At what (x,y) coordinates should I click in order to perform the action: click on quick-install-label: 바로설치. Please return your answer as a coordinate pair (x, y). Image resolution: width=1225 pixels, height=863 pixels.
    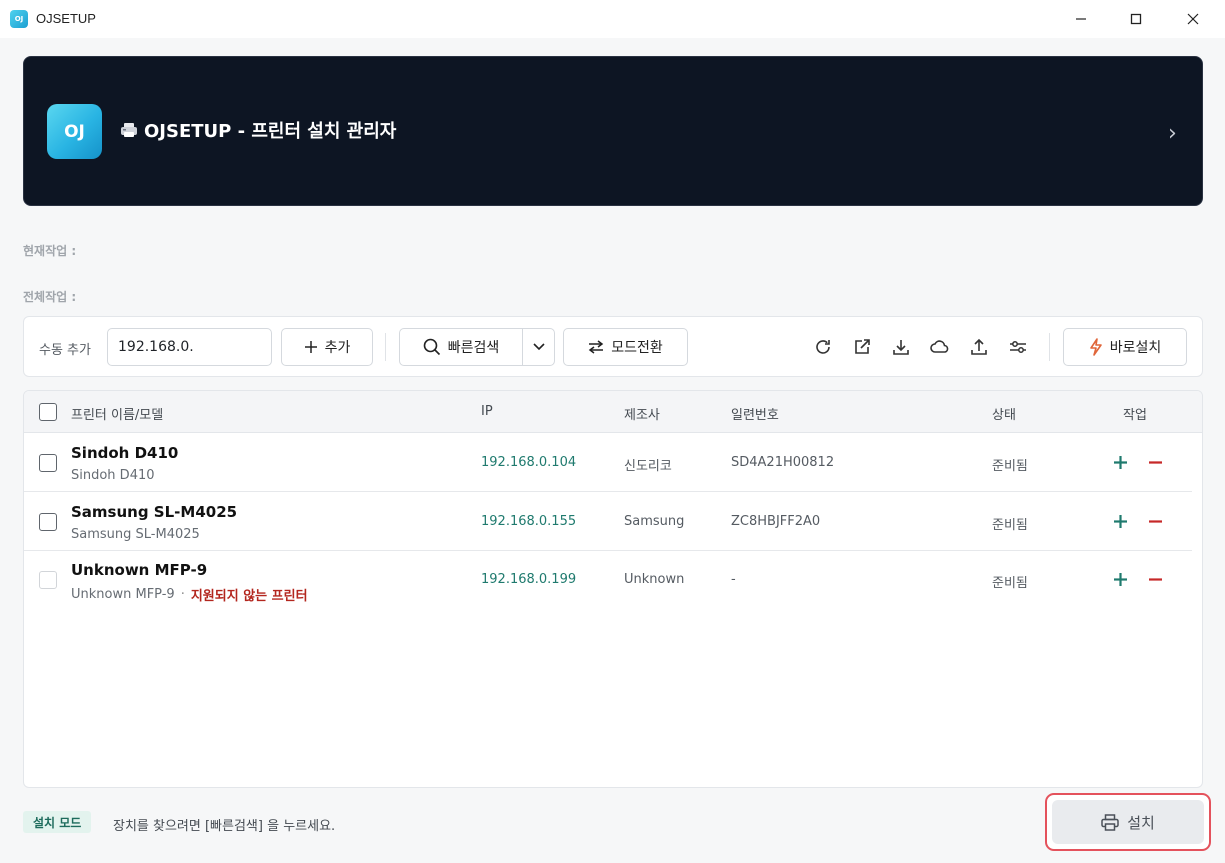
    Looking at the image, I should click on (1135, 348).